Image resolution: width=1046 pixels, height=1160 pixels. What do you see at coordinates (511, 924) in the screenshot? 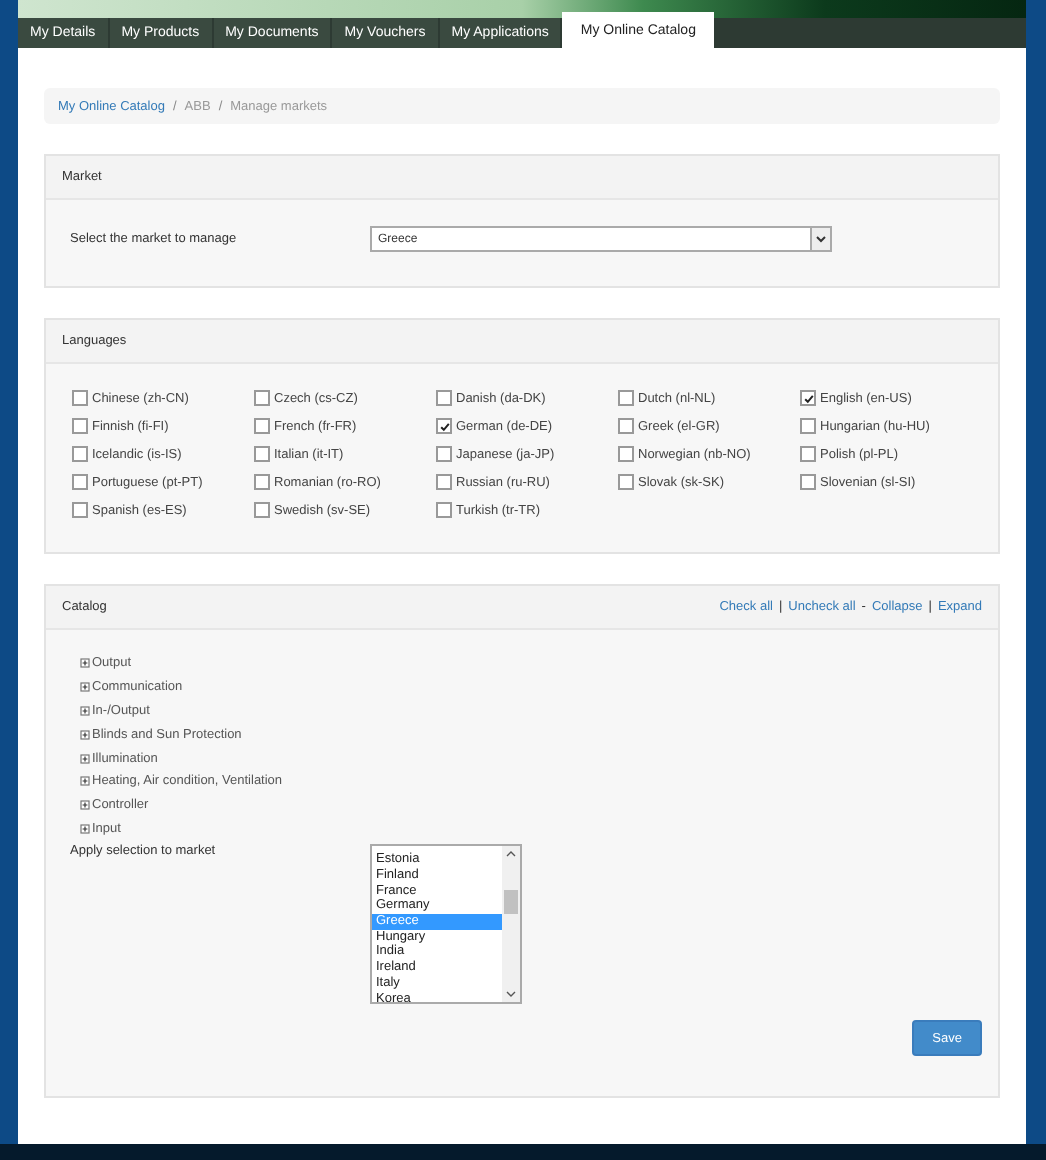
I see `scrollbar` at bounding box center [511, 924].